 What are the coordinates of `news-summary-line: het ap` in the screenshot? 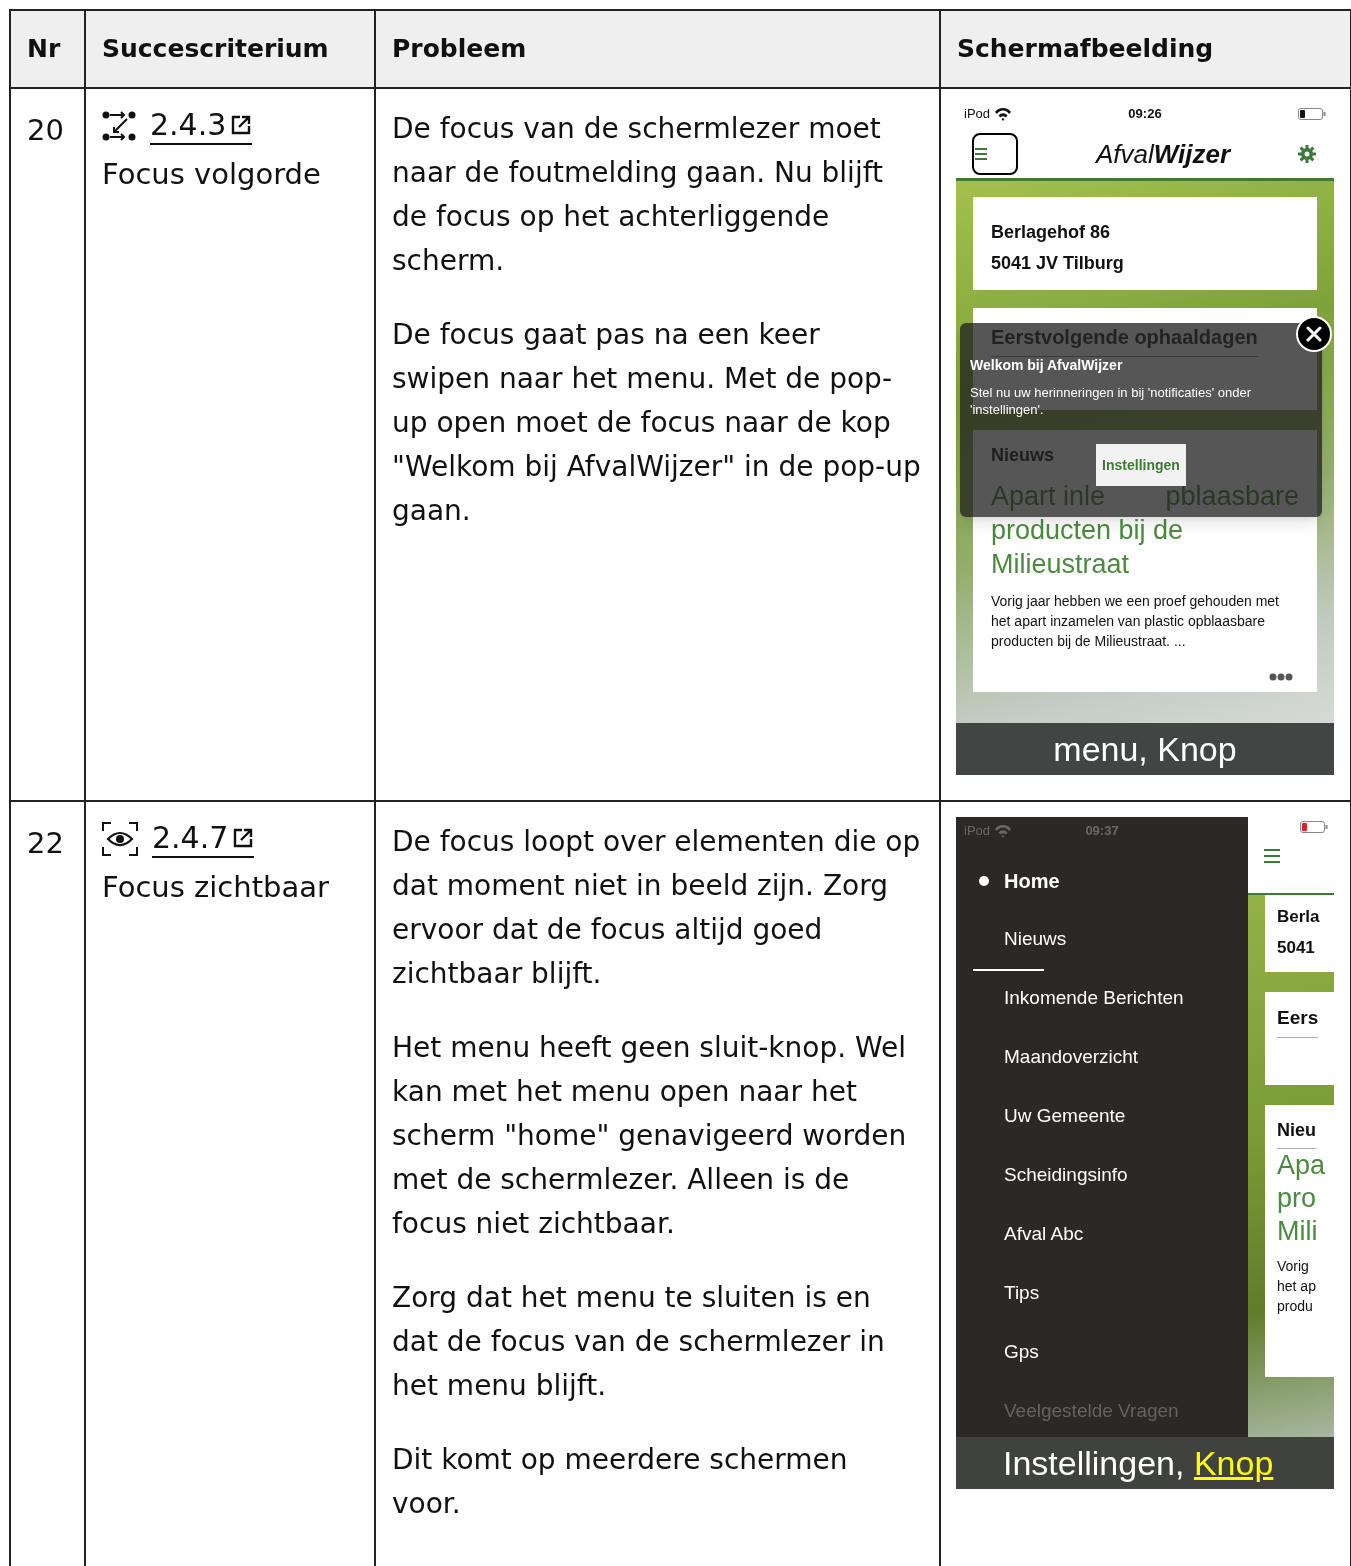 It's located at (1296, 1286).